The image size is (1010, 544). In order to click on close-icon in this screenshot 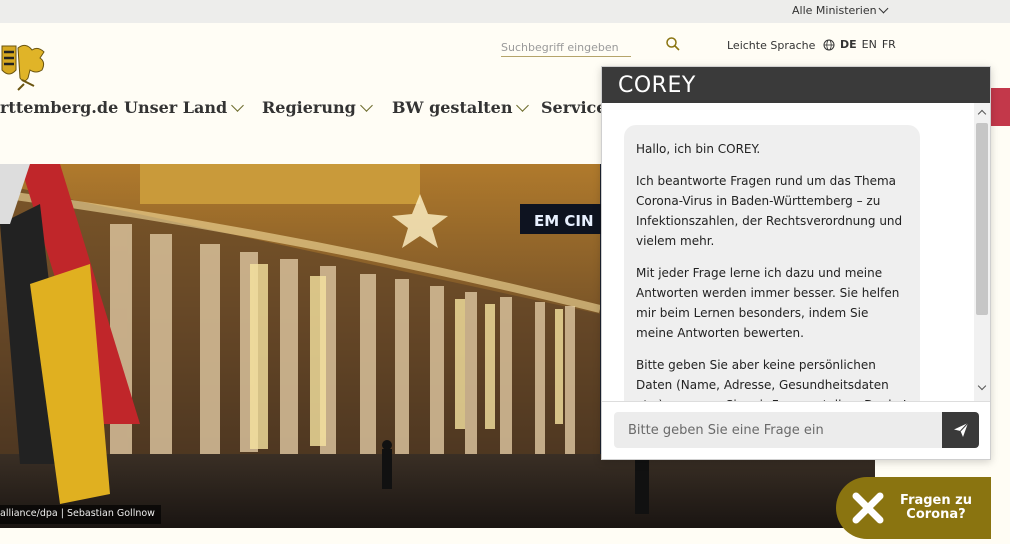, I will do `click(868, 508)`.